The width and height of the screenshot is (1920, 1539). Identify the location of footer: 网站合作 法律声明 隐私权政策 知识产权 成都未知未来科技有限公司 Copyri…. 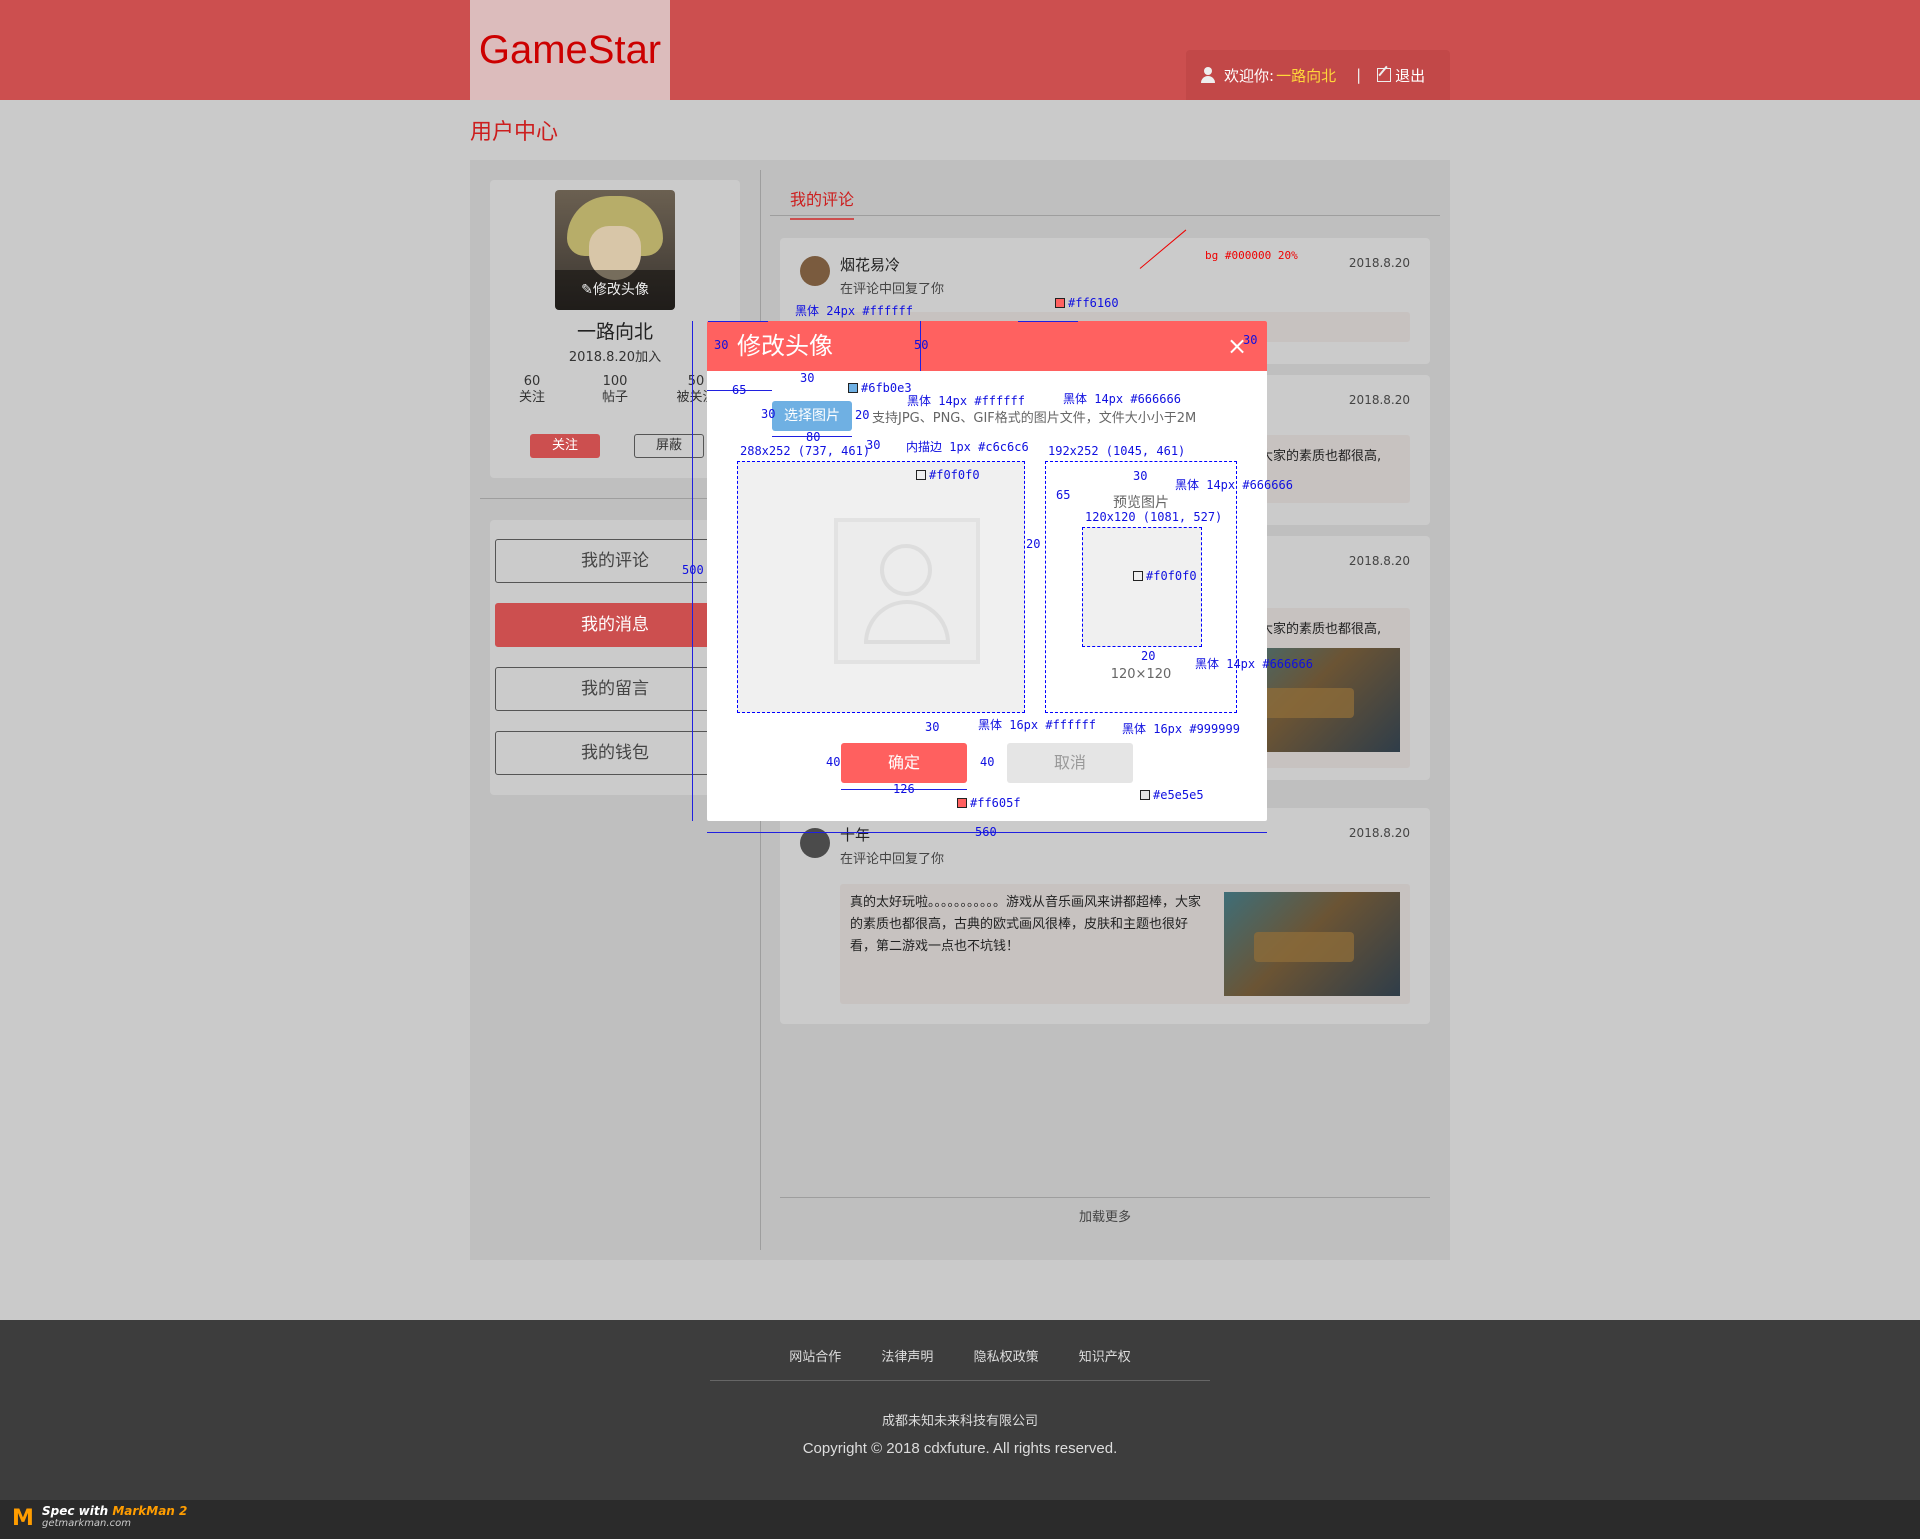
(960, 1410).